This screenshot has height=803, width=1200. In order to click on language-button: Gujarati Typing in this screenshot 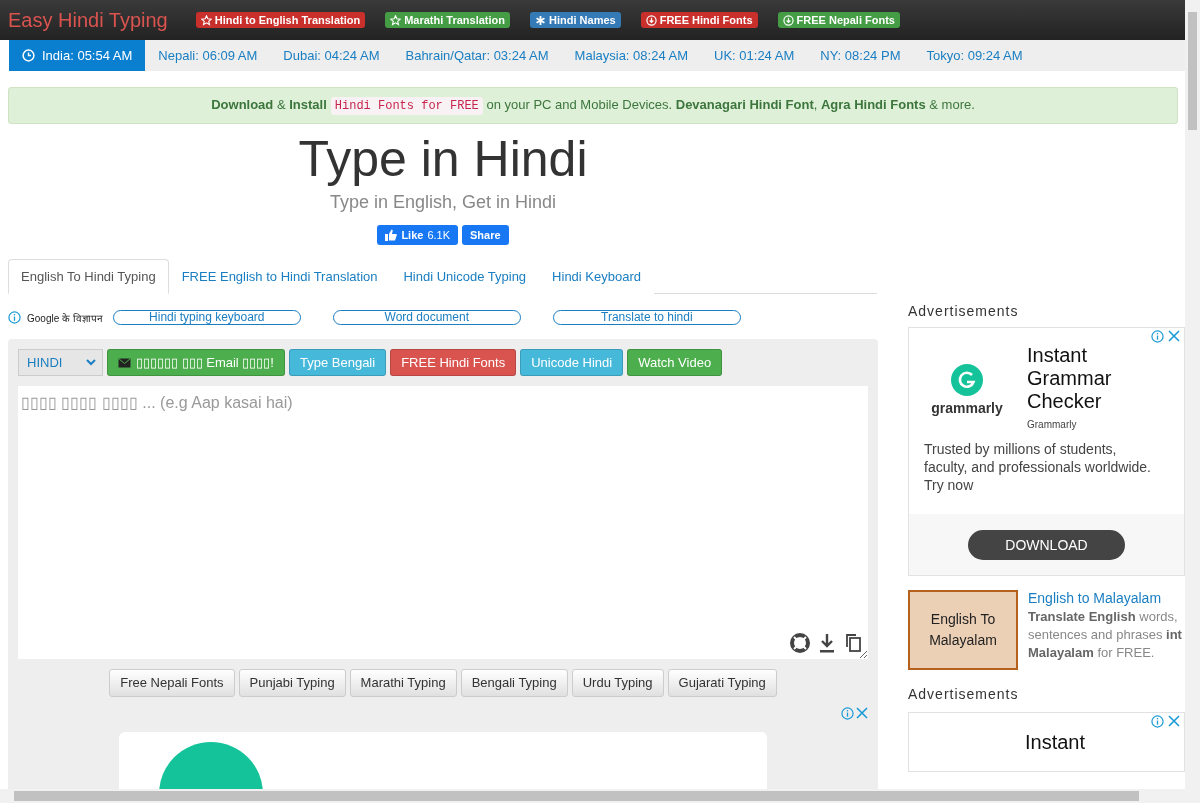, I will do `click(722, 682)`.